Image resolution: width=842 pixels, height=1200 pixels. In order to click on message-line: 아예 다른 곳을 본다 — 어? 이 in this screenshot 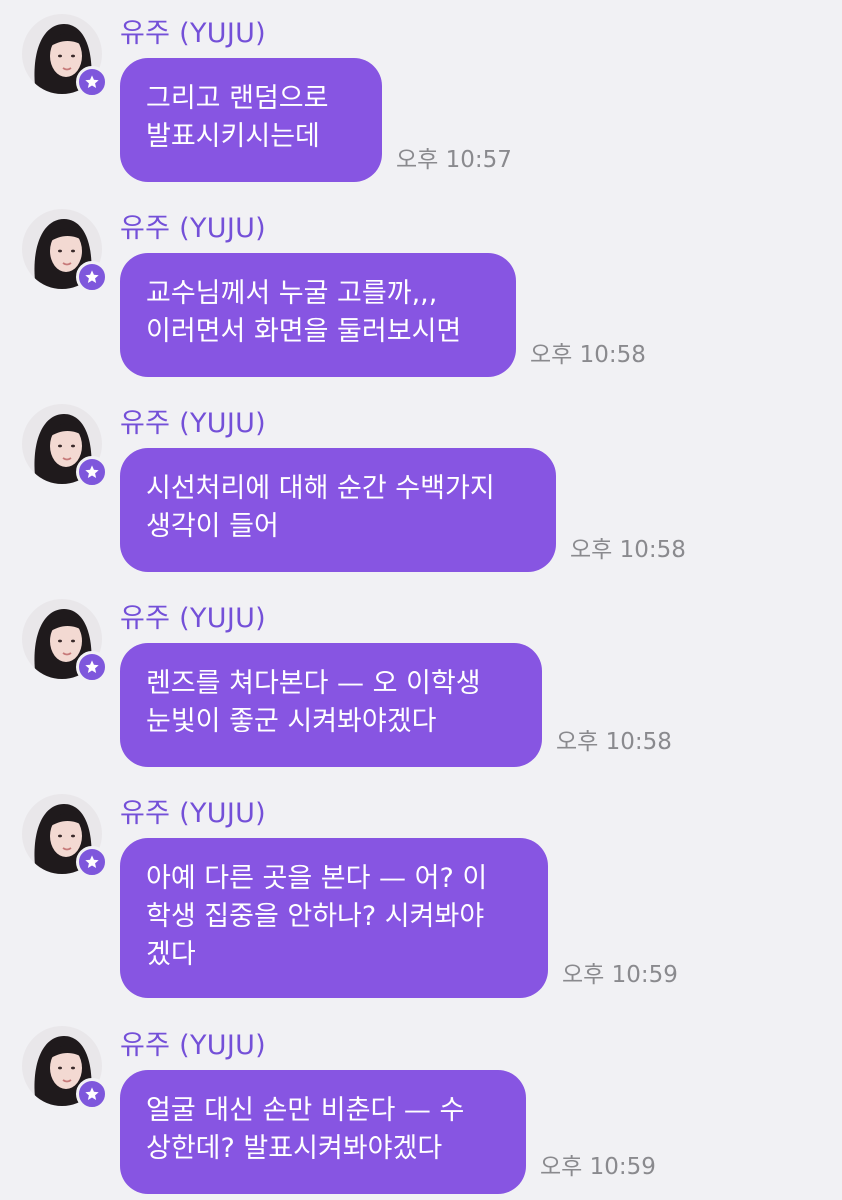, I will do `click(317, 878)`.